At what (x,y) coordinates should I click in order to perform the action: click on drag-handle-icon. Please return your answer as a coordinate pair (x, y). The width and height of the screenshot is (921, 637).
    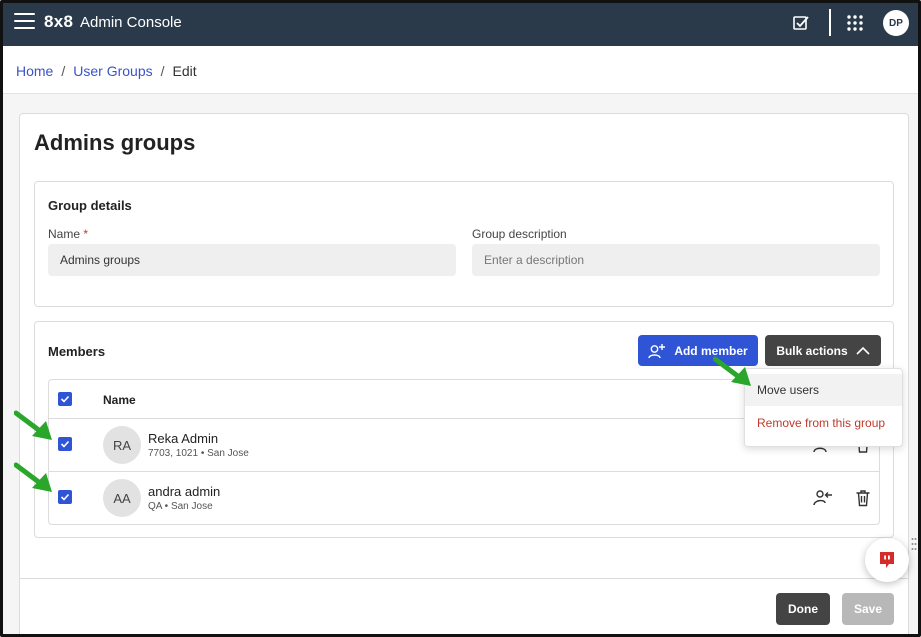
    Looking at the image, I should click on (914, 544).